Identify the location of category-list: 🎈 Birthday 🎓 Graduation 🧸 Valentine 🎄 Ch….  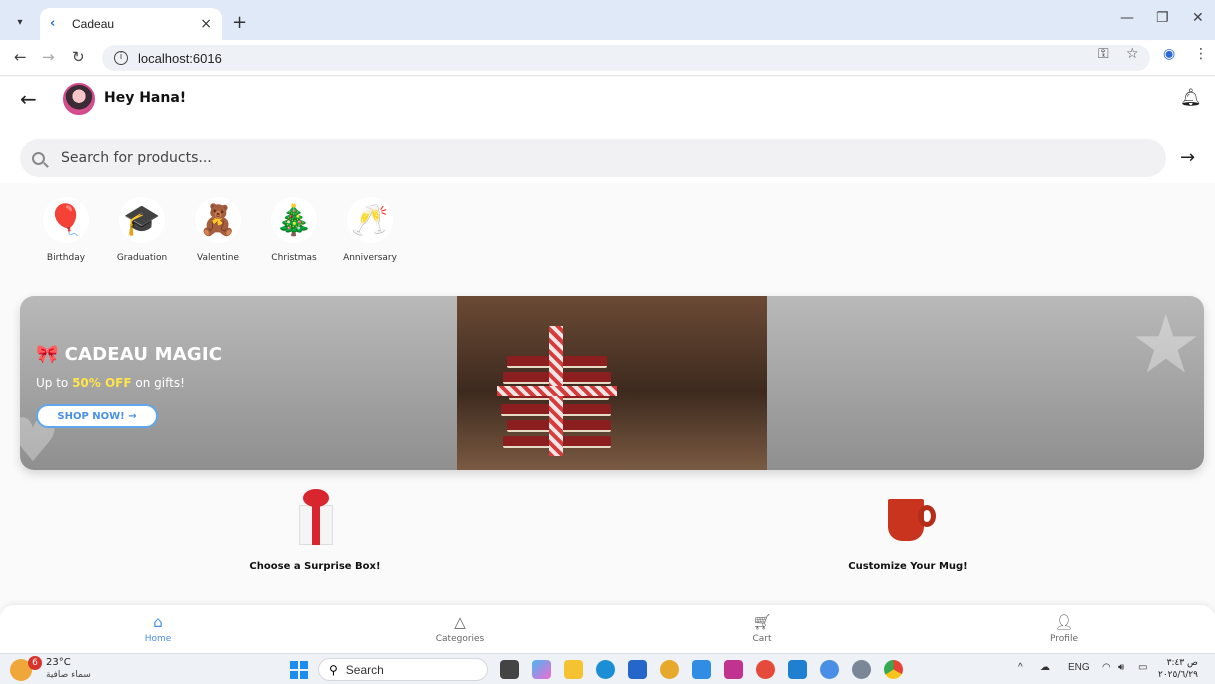
(218, 230).